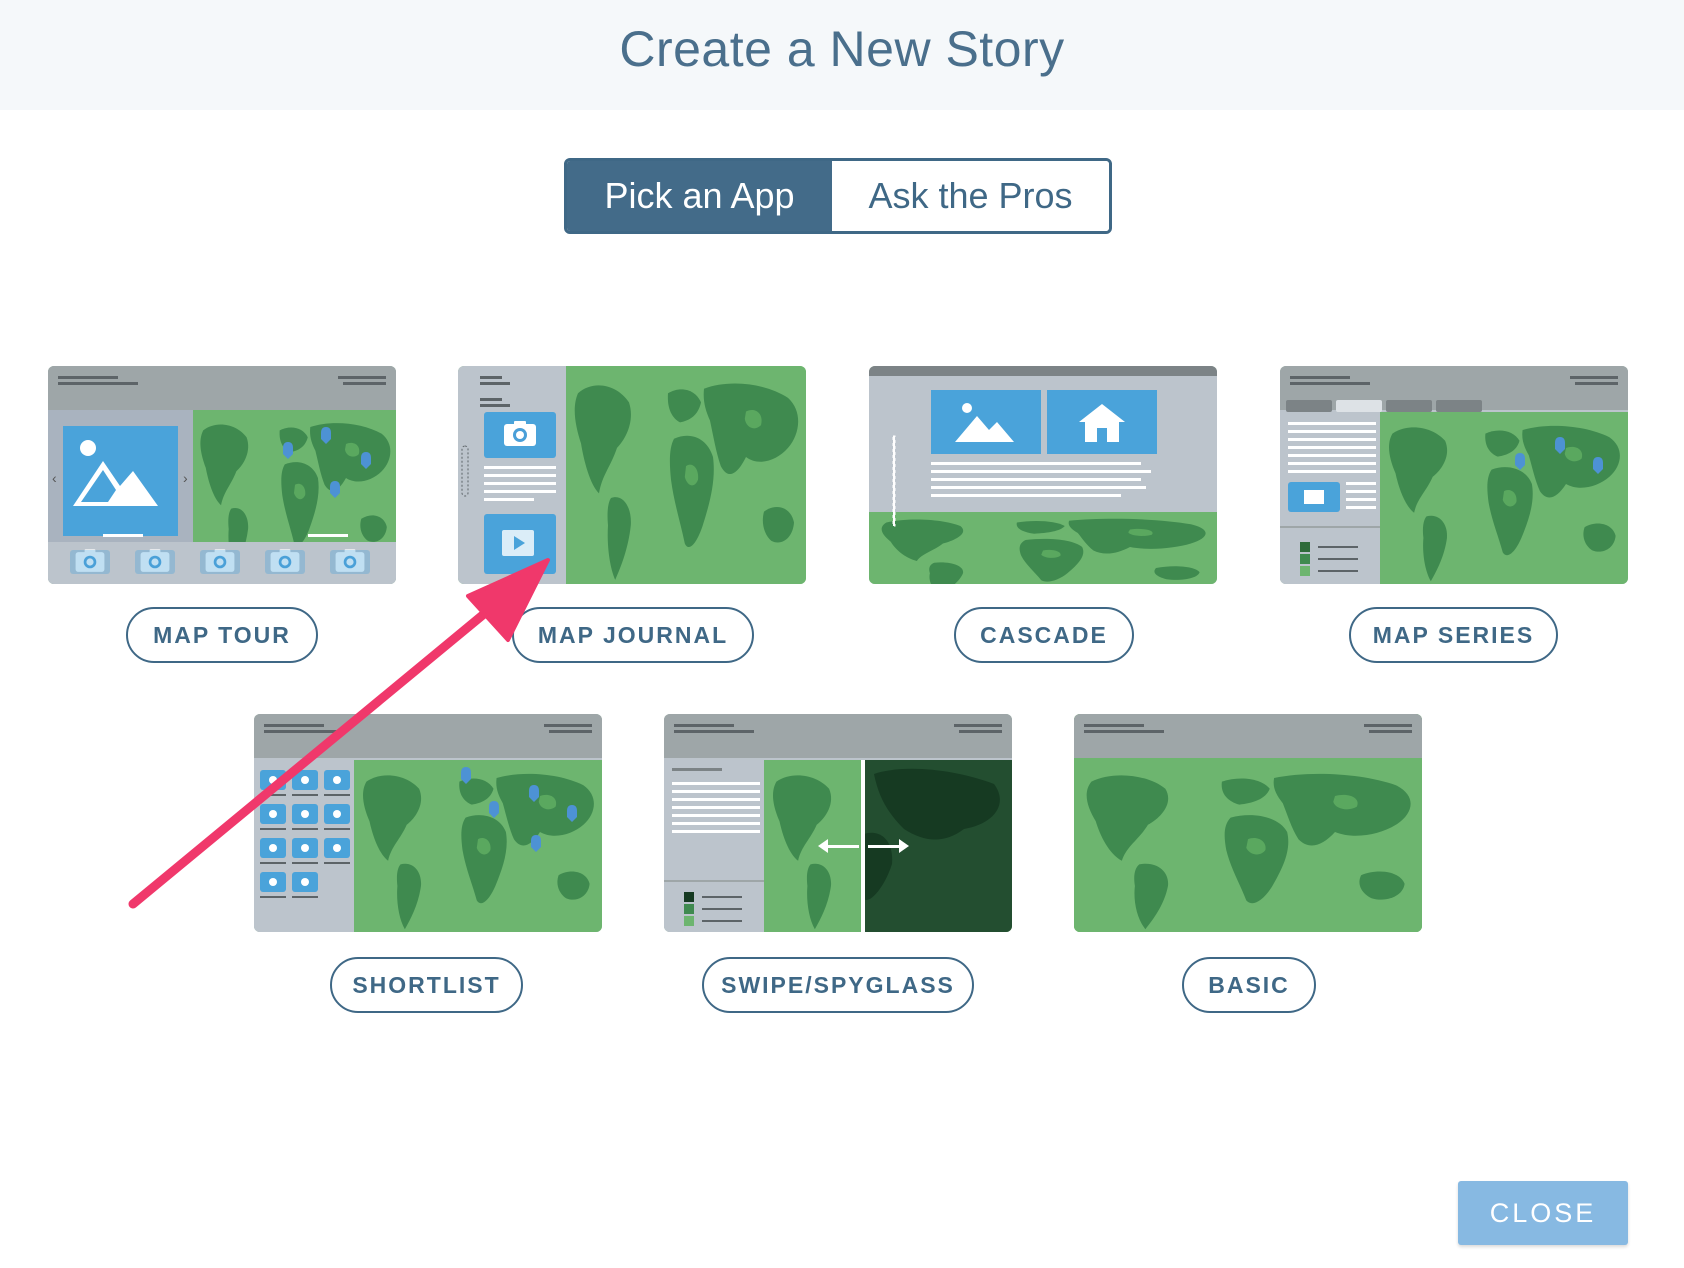 This screenshot has height=1268, width=1684. I want to click on cascade-thumbnail, so click(1043, 475).